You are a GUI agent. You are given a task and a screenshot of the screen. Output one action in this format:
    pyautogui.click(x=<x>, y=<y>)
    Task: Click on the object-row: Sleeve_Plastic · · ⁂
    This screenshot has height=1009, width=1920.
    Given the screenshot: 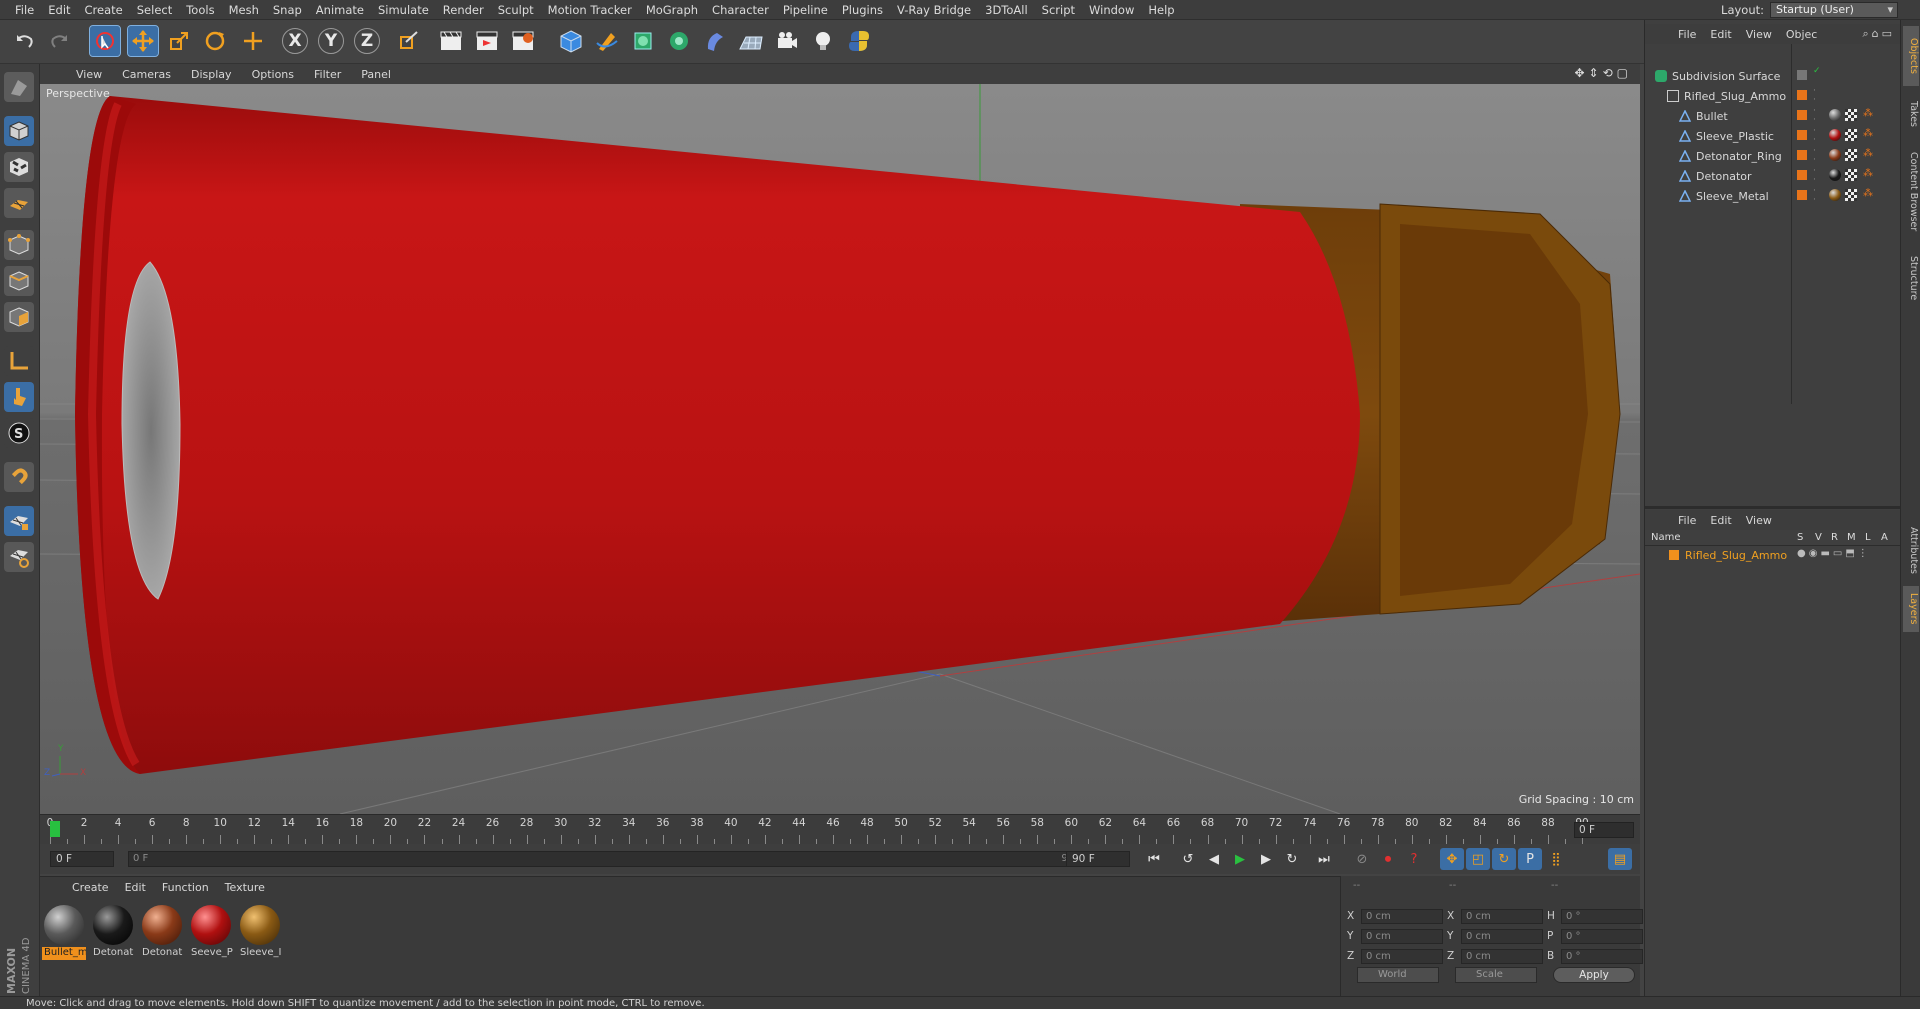 What is the action you would take?
    pyautogui.click(x=1773, y=136)
    